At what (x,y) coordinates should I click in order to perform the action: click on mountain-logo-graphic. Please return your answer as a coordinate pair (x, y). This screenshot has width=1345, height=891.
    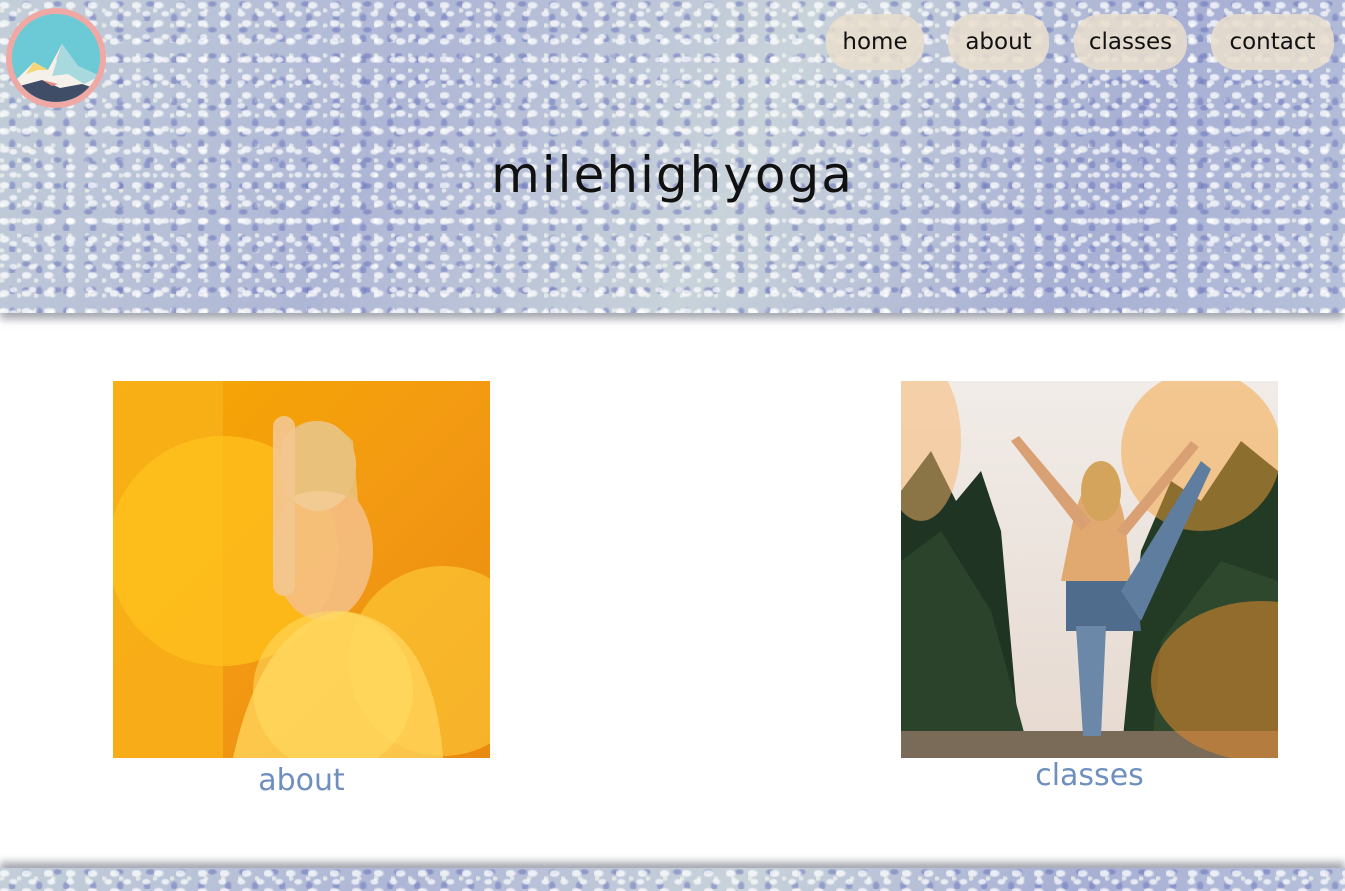
    Looking at the image, I should click on (56, 58).